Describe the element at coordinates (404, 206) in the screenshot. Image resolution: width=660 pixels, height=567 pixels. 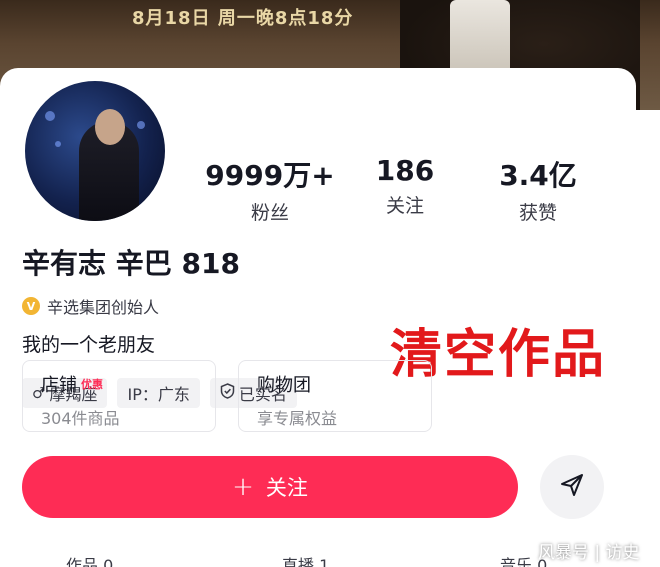
I see `stat-following-label: 关注` at that location.